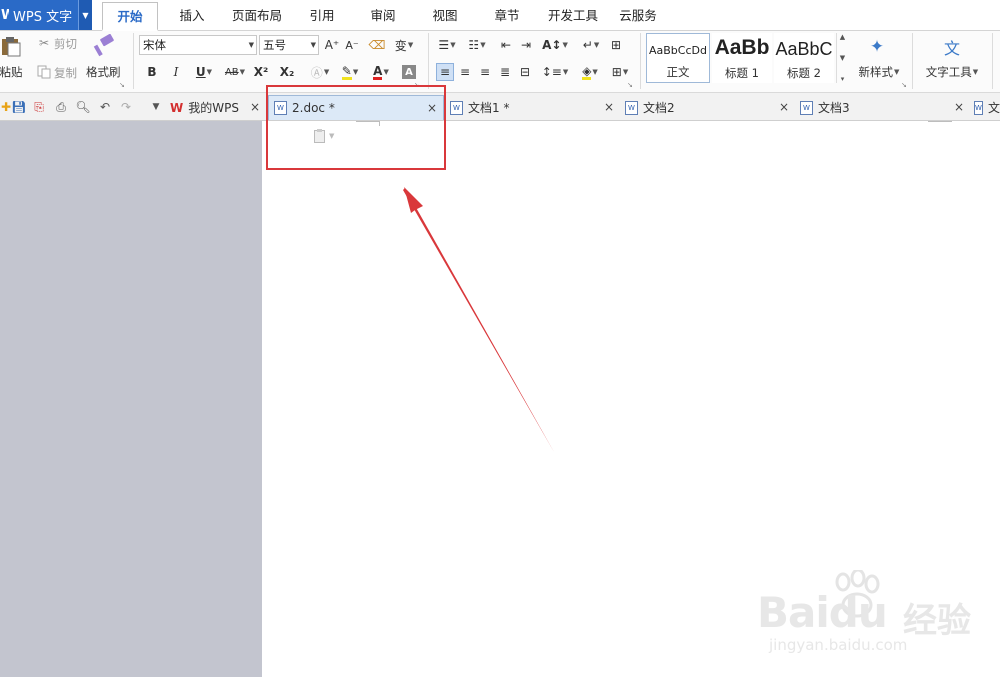 The image size is (1000, 677). Describe the element at coordinates (525, 72) in the screenshot. I see `distributed-align-icon: ⊟` at that location.